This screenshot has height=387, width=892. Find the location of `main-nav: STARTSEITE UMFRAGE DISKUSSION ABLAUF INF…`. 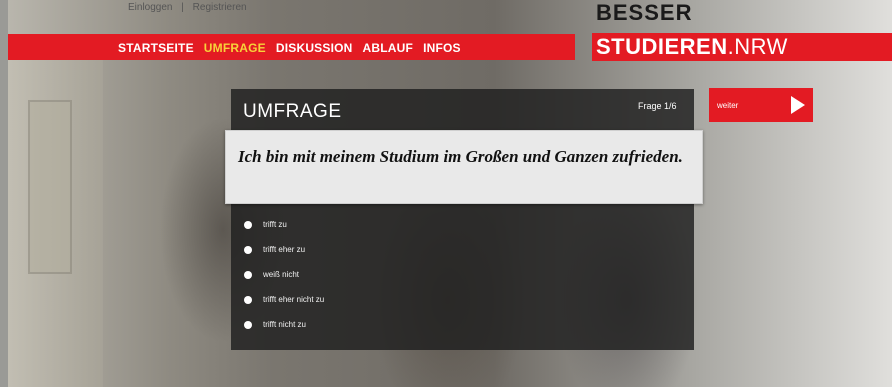

main-nav: STARTSEITE UMFRAGE DISKUSSION ABLAUF INF… is located at coordinates (289, 48).